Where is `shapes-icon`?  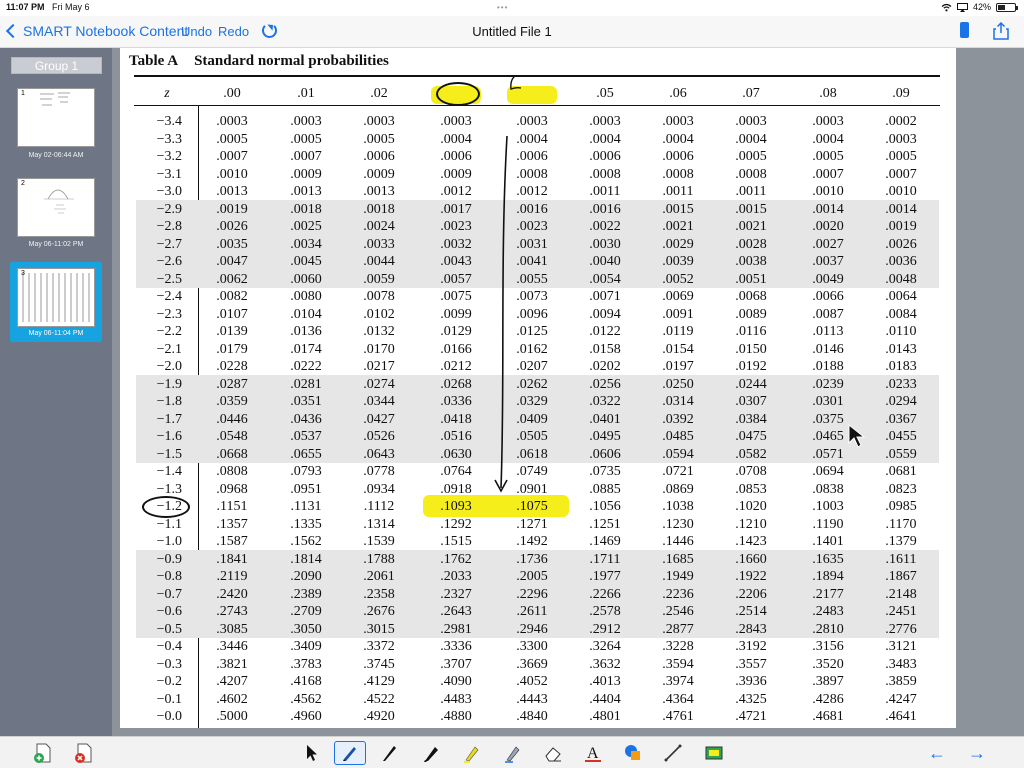
shapes-icon is located at coordinates (633, 753).